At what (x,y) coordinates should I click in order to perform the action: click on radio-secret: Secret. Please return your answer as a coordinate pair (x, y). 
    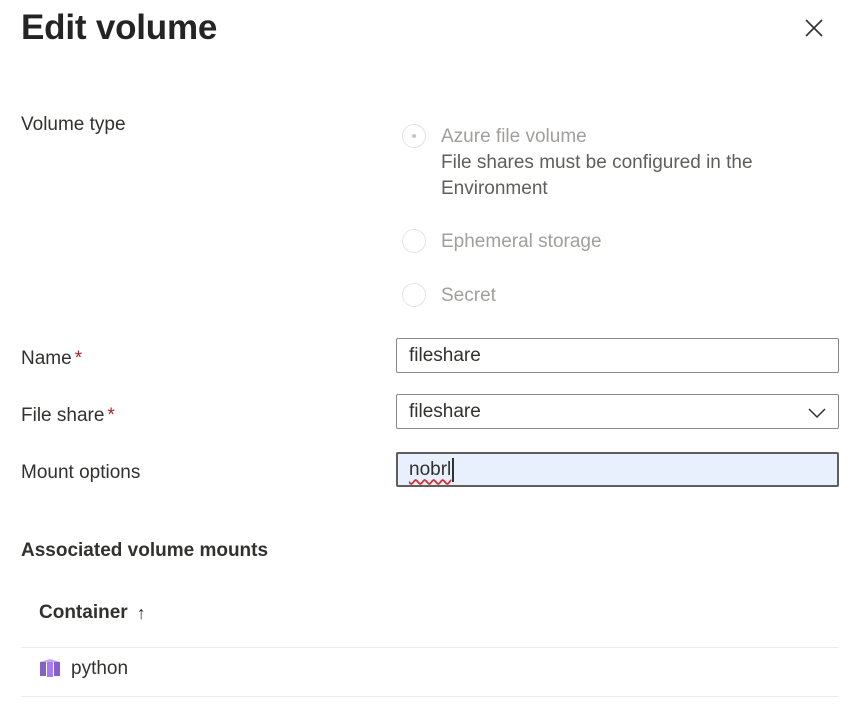
    Looking at the image, I should click on (449, 296).